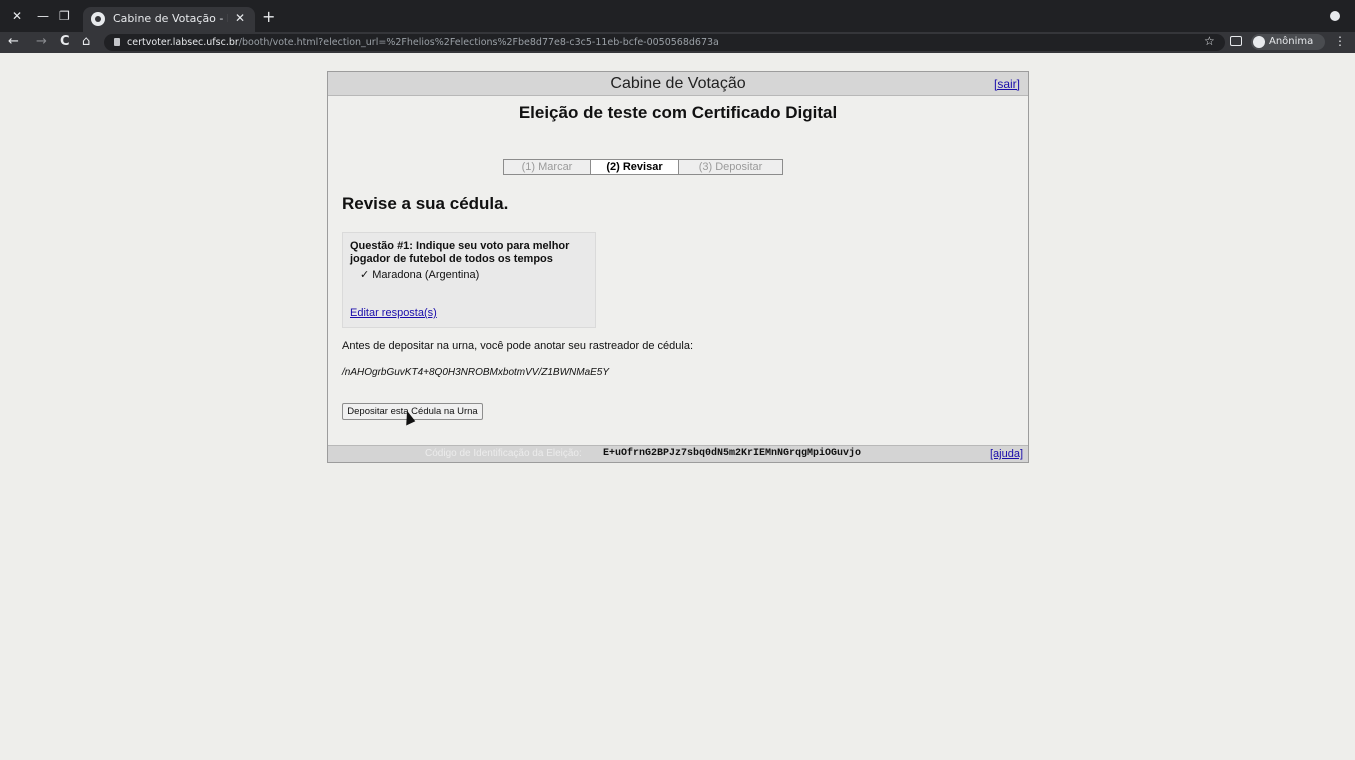 The height and width of the screenshot is (760, 1355). I want to click on step-cast: (3) Depositar, so click(730, 167).